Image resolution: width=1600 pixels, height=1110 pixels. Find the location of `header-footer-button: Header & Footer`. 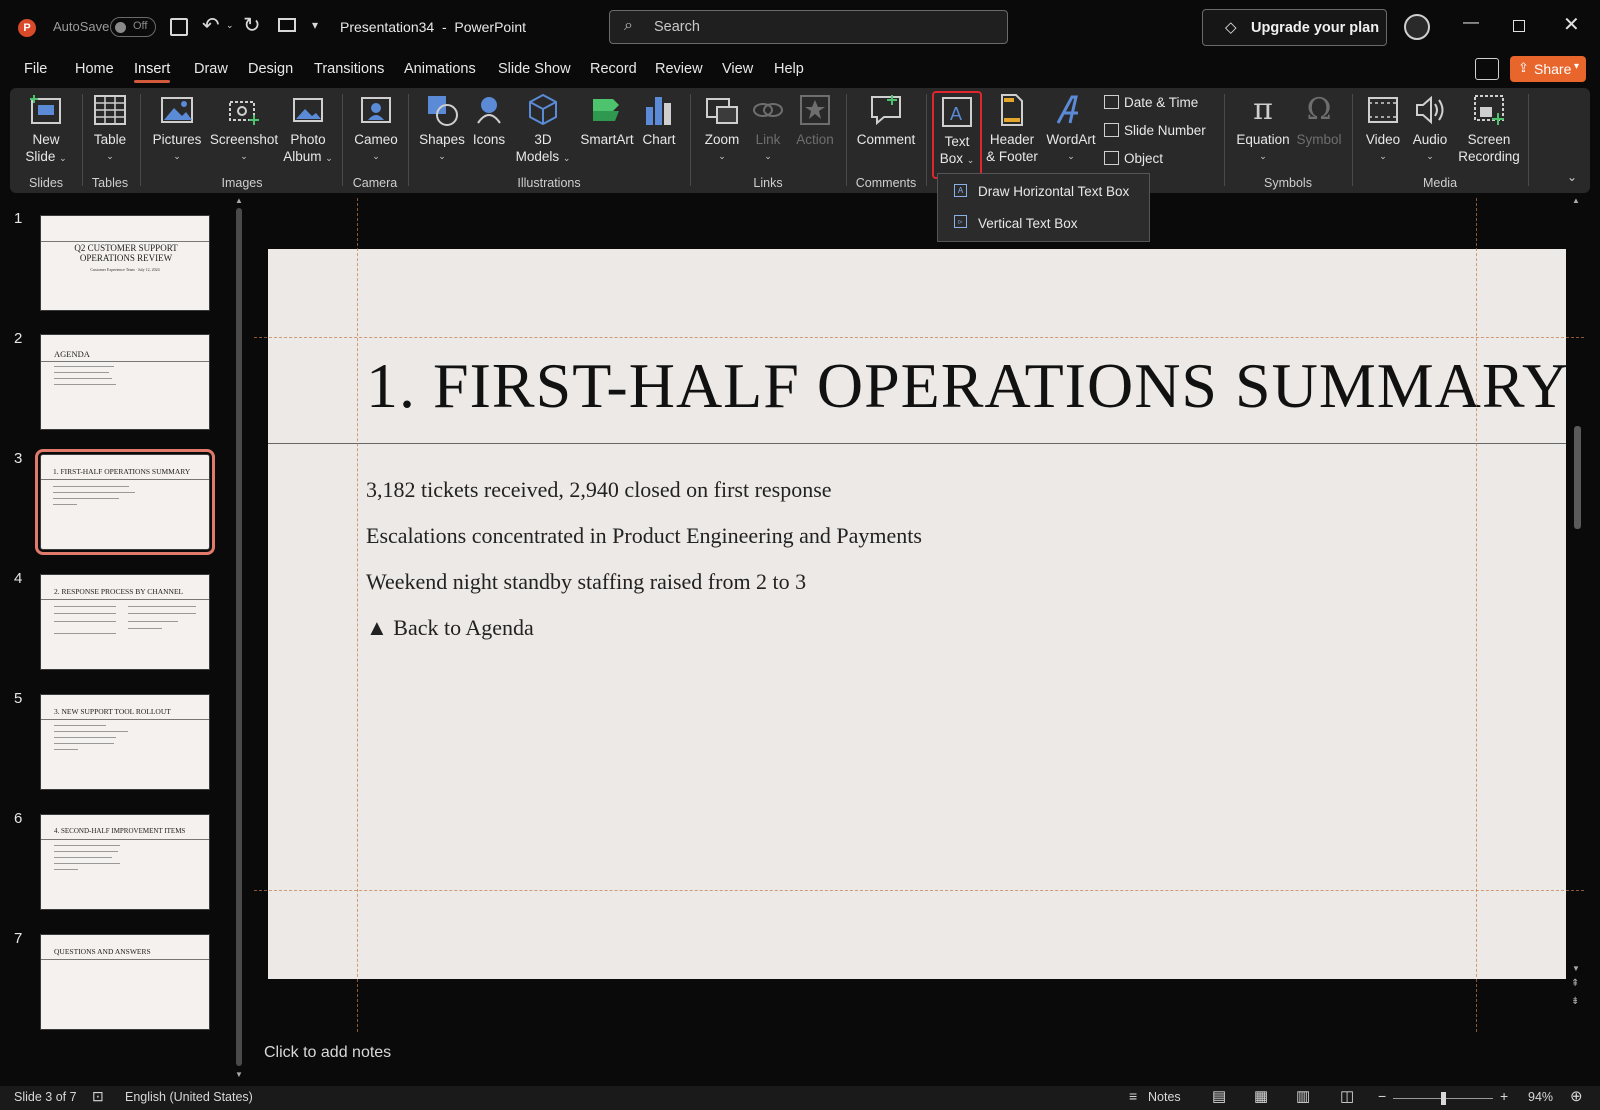

header-footer-button: Header & Footer is located at coordinates (1012, 129).